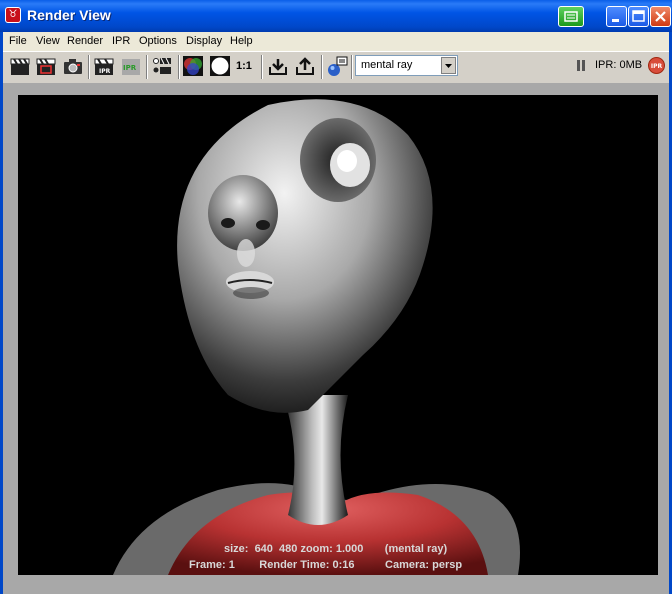 This screenshot has width=672, height=594. I want to click on alpha-channel-icon, so click(220, 66).